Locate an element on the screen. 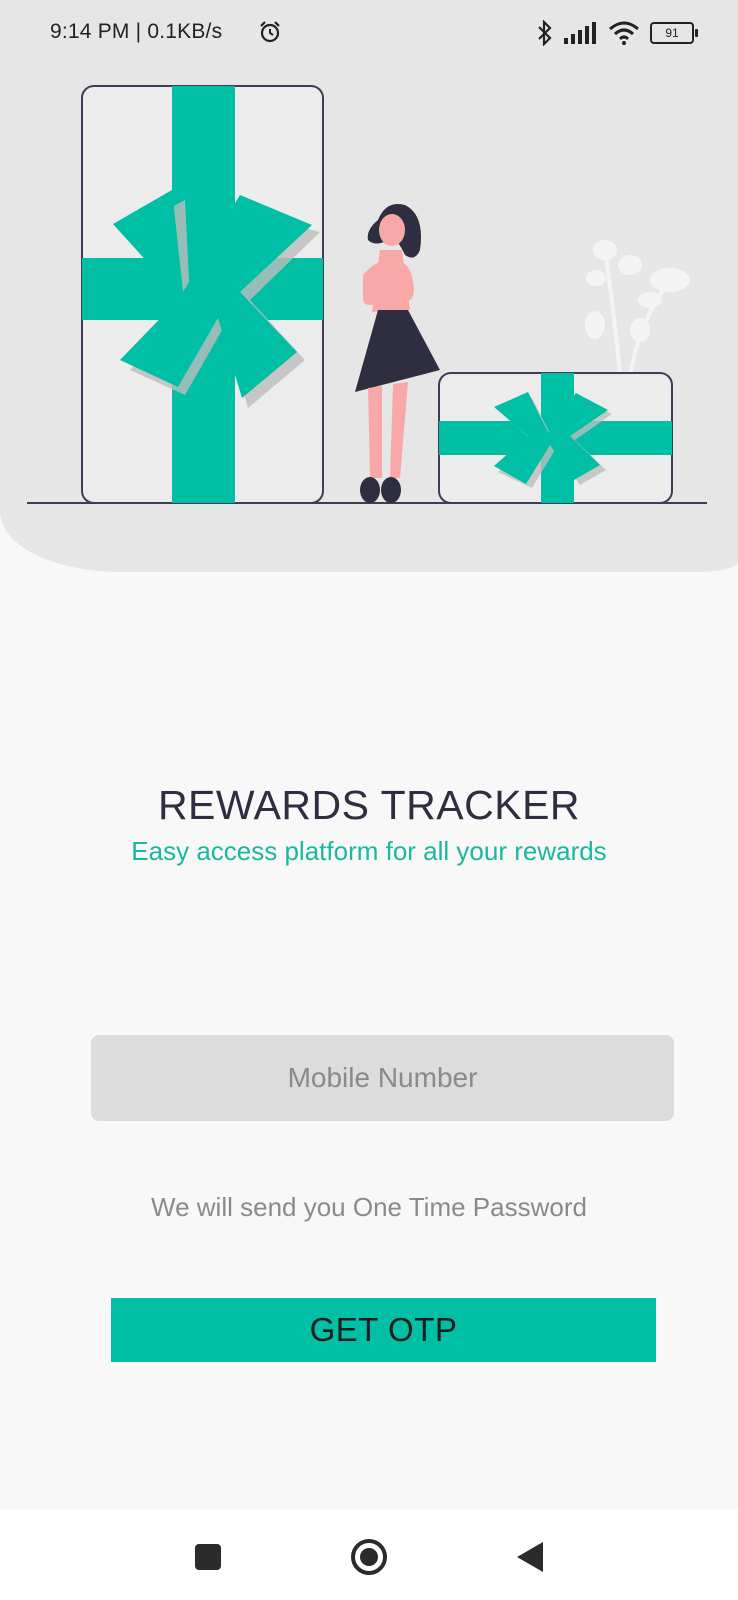 This screenshot has height=1600, width=738. plant-icon is located at coordinates (637, 308).